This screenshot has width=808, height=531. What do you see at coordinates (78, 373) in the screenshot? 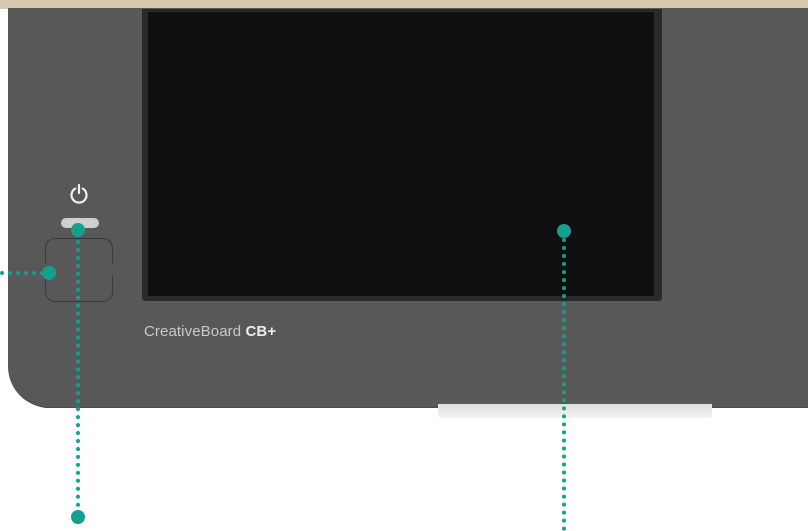
I see `callout-line-power-led` at bounding box center [78, 373].